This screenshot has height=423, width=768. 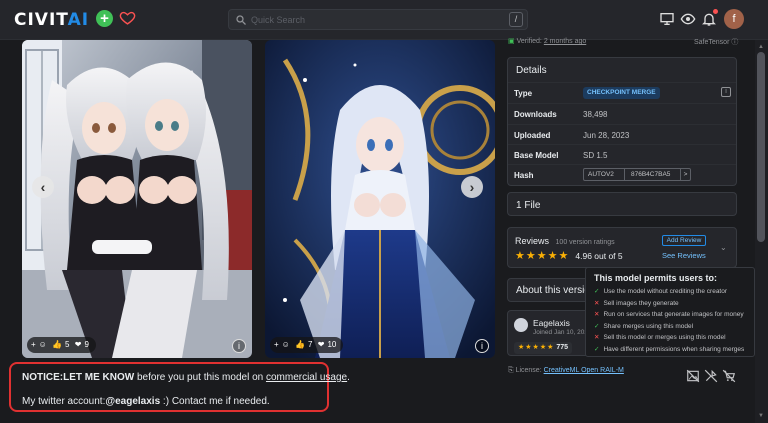 I want to click on chevron-down-icon: ⌄, so click(x=723, y=247).